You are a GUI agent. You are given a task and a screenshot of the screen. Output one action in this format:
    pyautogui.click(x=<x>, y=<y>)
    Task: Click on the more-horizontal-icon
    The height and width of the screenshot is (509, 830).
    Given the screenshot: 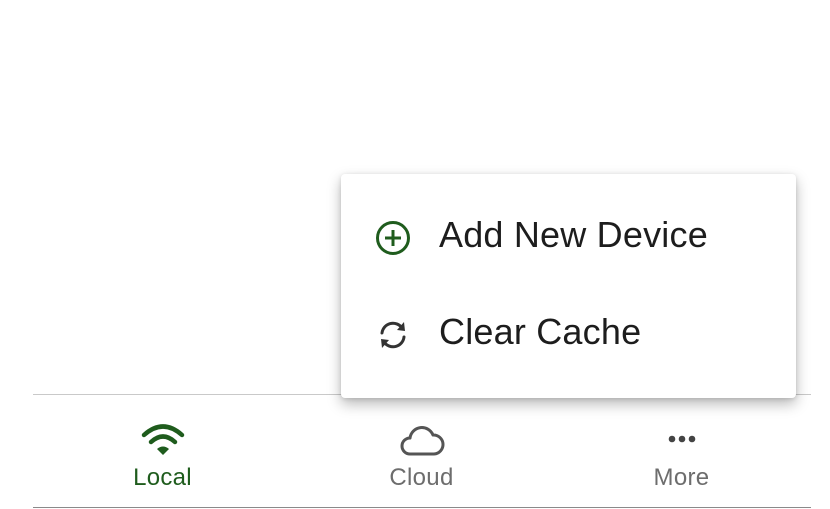 What is the action you would take?
    pyautogui.click(x=681, y=439)
    